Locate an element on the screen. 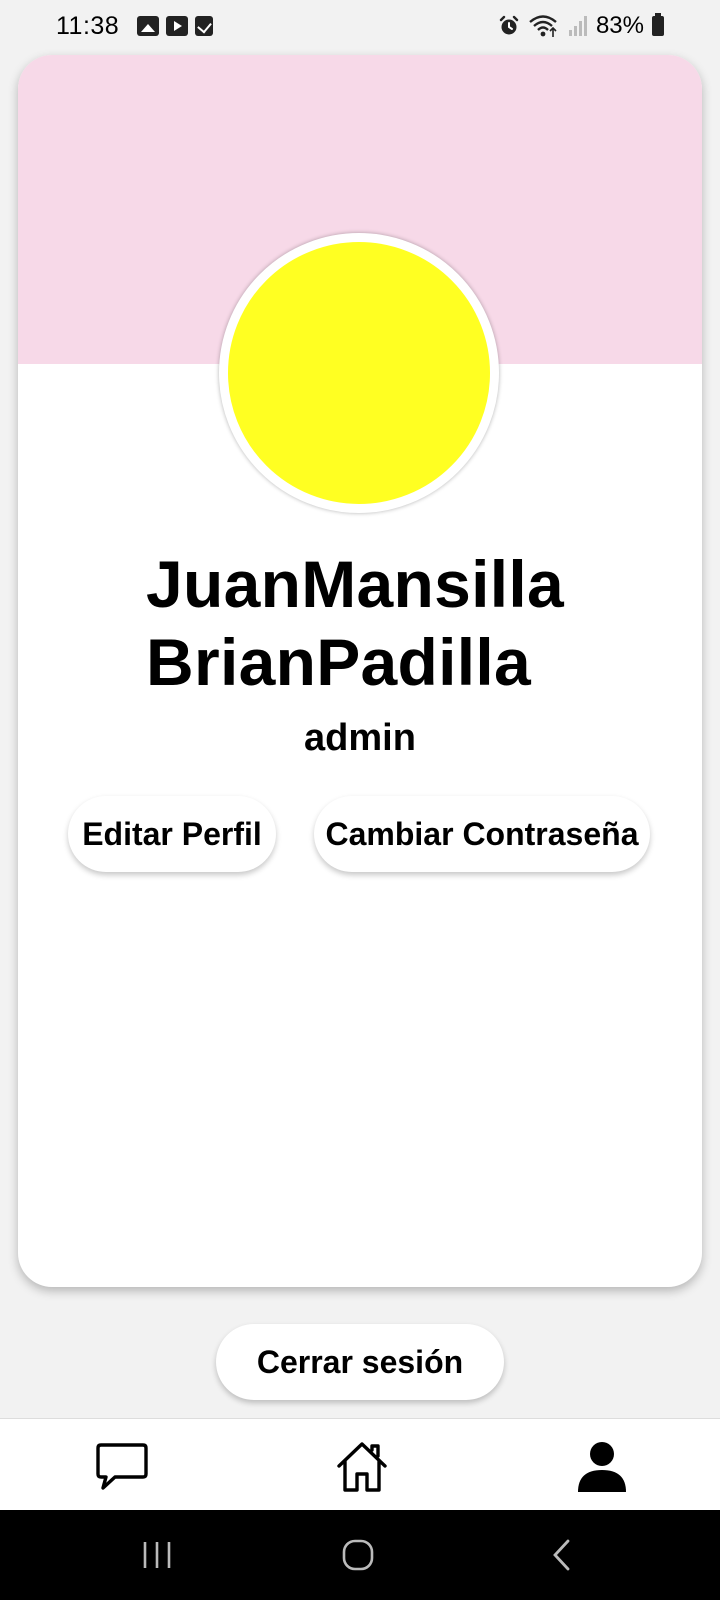 This screenshot has width=720, height=1600. chat-icon is located at coordinates (122, 1466).